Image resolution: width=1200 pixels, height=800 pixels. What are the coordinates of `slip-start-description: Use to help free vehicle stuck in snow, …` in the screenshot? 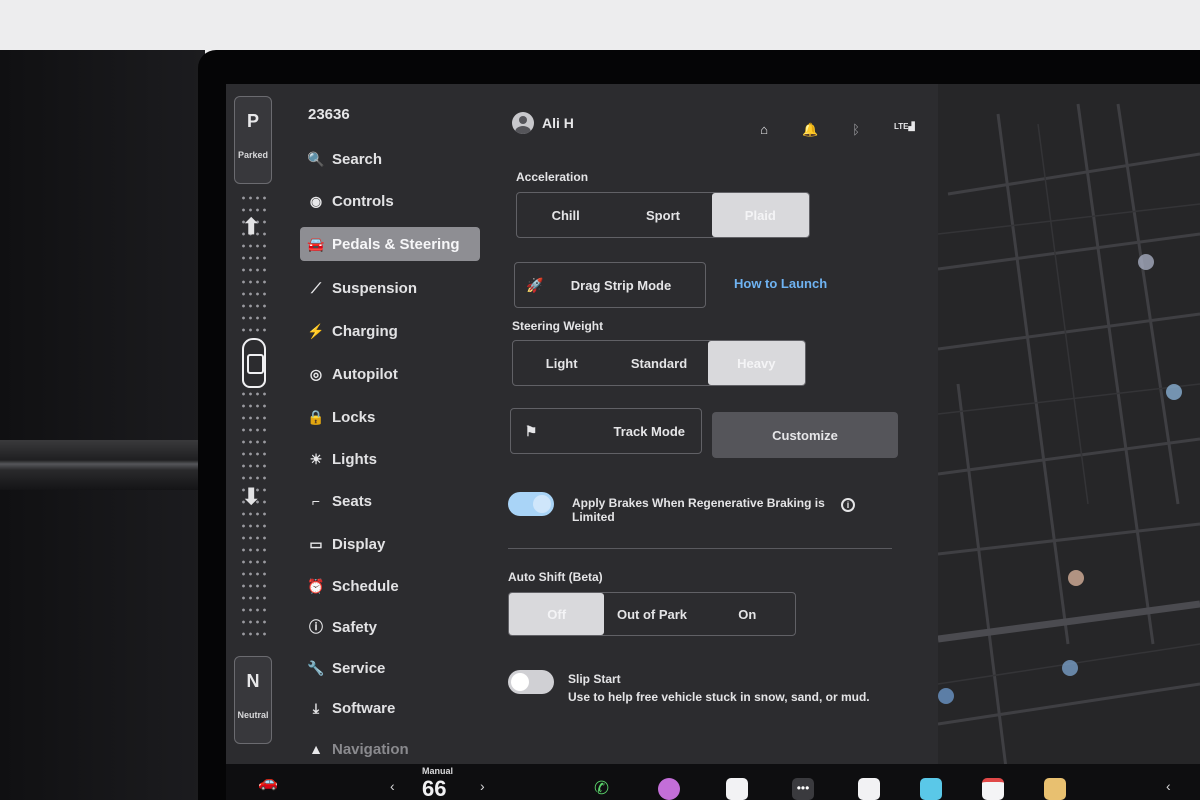 It's located at (719, 697).